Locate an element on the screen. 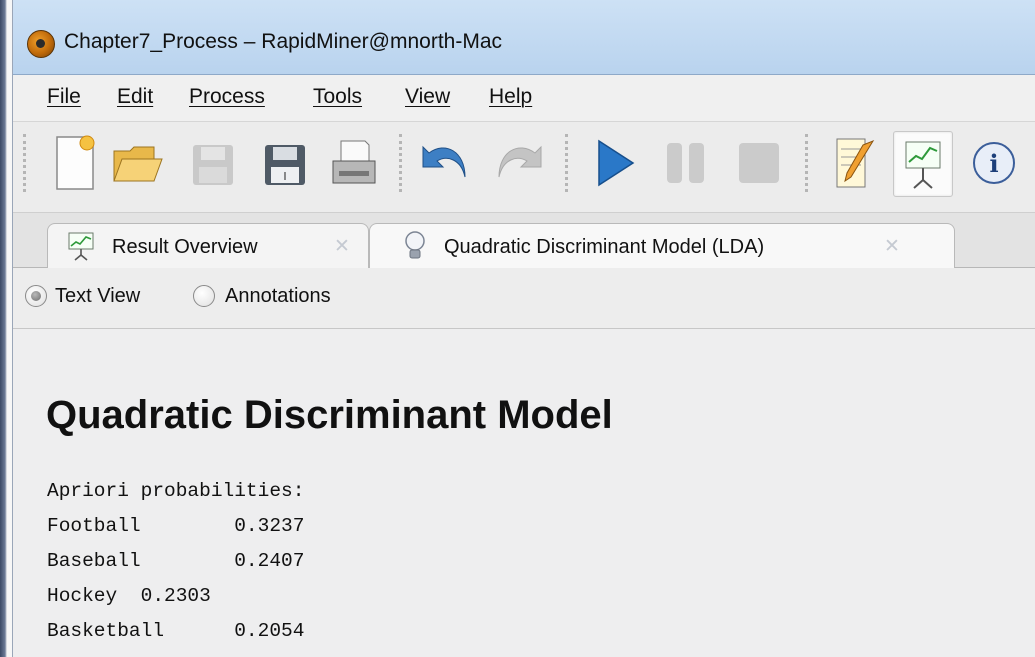 This screenshot has height=657, width=1035. menu-process: Process is located at coordinates (227, 97).